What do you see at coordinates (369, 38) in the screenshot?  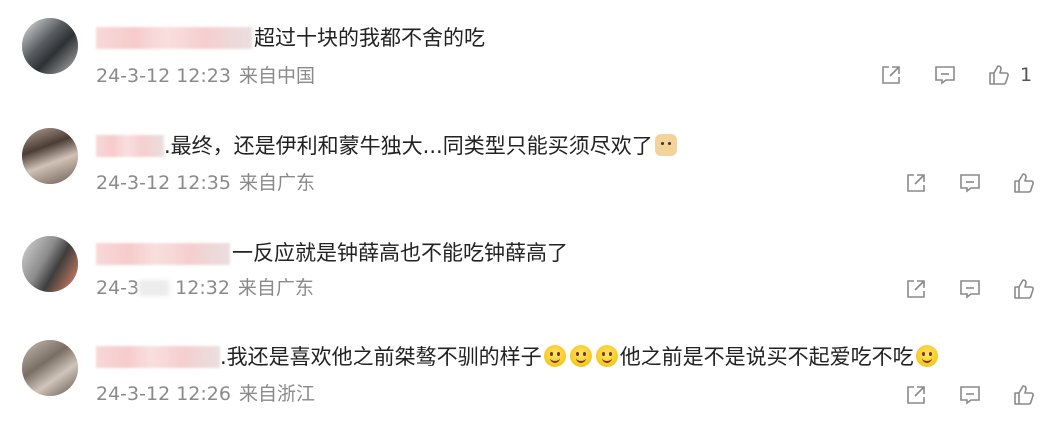 I see `comment-text: 超过十块的我都不舍的吃` at bounding box center [369, 38].